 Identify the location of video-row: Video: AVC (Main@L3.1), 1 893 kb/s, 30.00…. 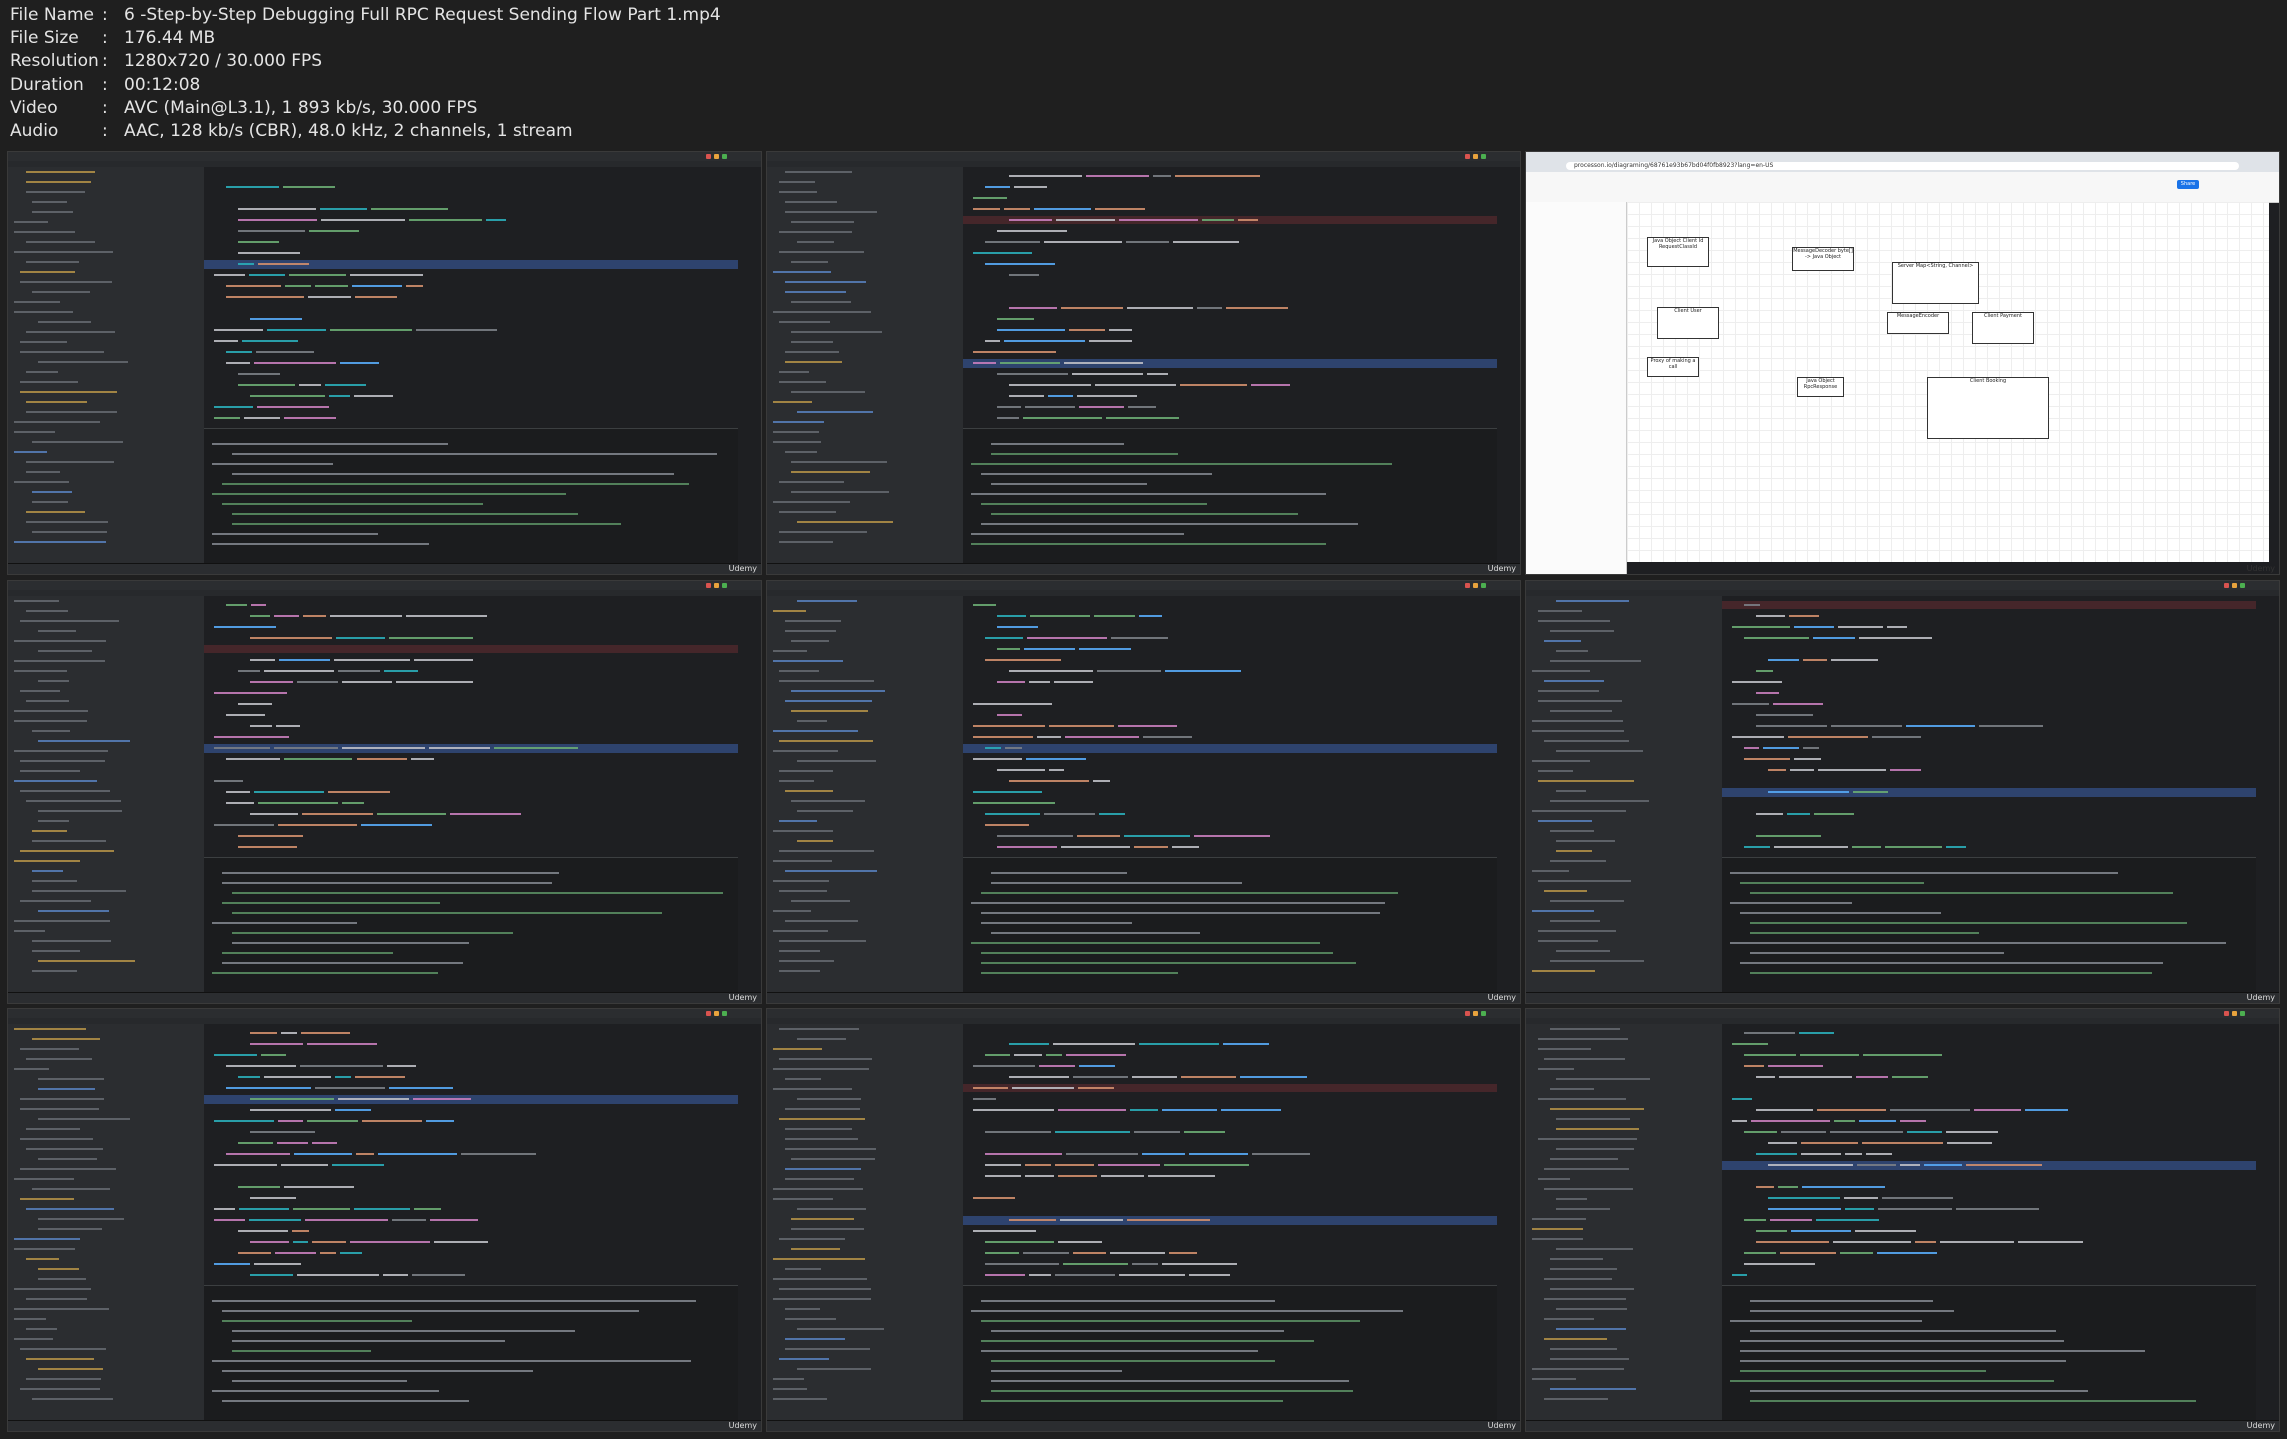
(460, 108).